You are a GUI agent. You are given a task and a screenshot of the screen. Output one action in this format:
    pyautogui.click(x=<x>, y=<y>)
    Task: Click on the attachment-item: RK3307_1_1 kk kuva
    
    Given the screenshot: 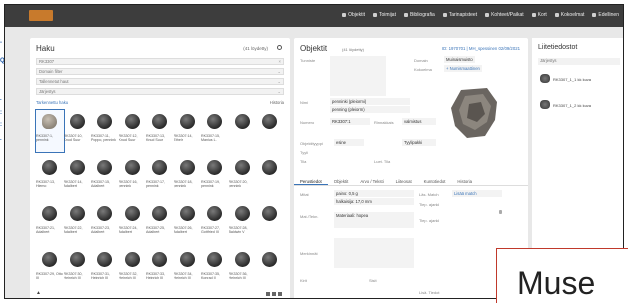 What is the action you would take?
    pyautogui.click(x=581, y=79)
    